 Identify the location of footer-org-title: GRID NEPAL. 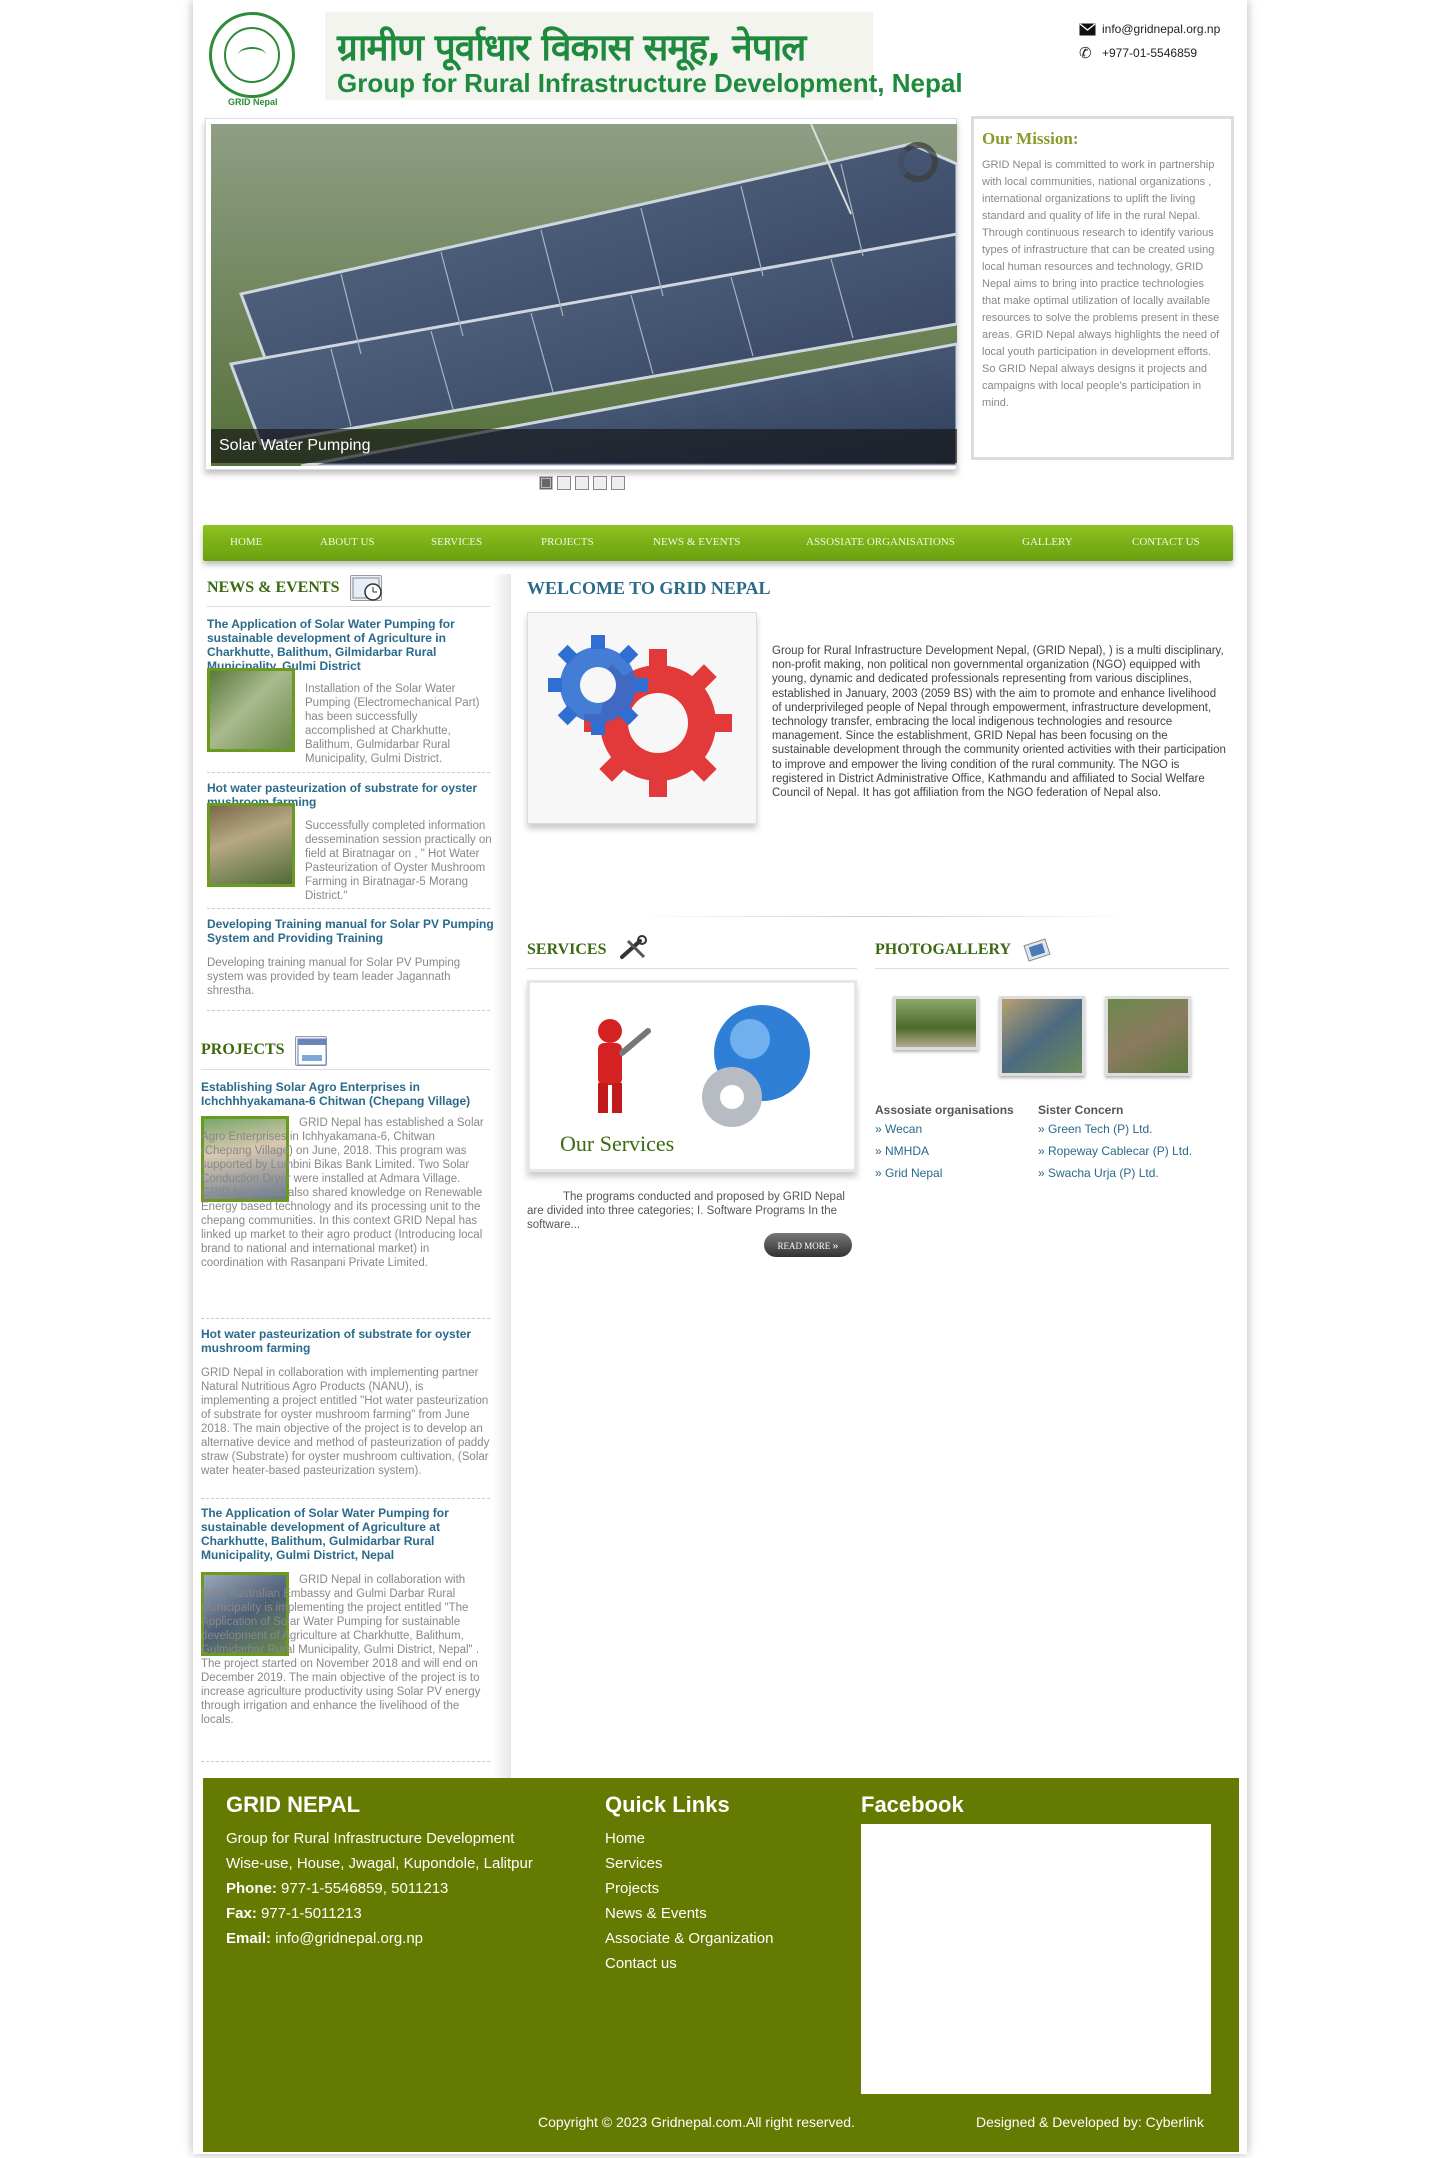
(293, 1804).